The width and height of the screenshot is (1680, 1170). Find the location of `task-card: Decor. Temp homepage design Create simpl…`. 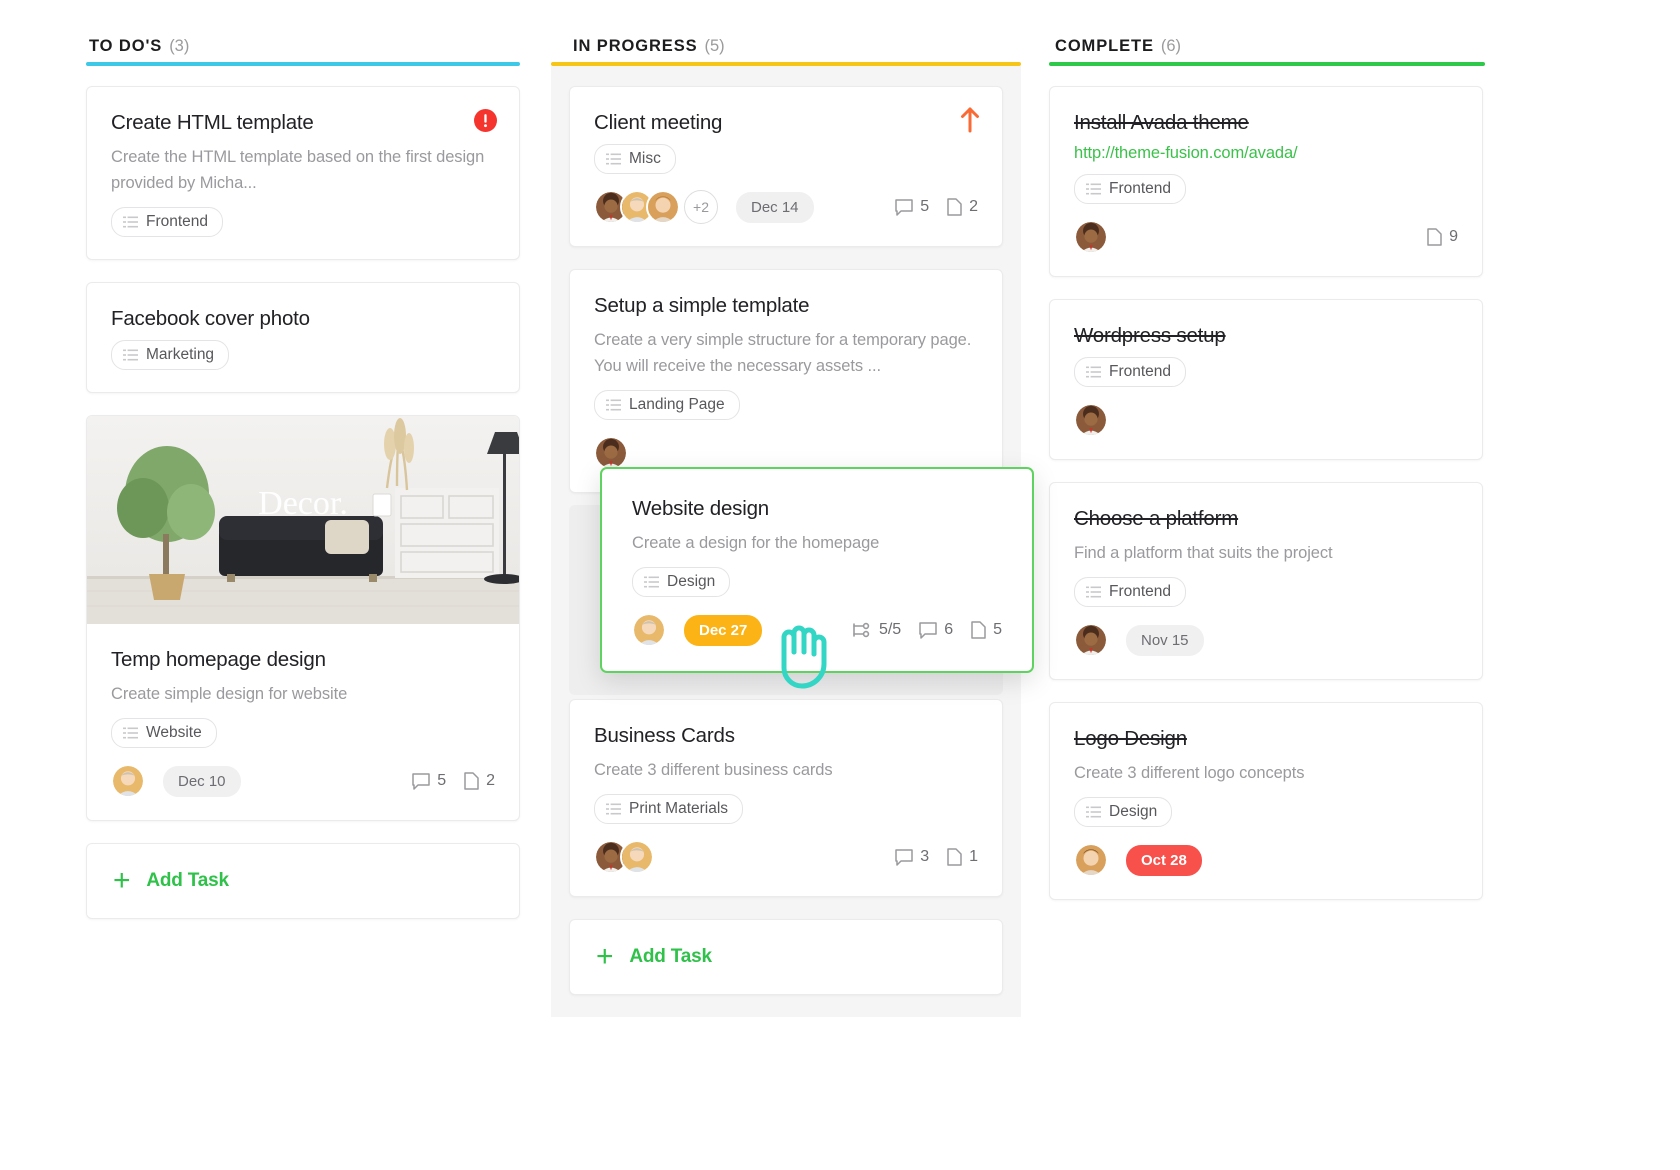

task-card: Decor. Temp homepage design Create simpl… is located at coordinates (303, 618).